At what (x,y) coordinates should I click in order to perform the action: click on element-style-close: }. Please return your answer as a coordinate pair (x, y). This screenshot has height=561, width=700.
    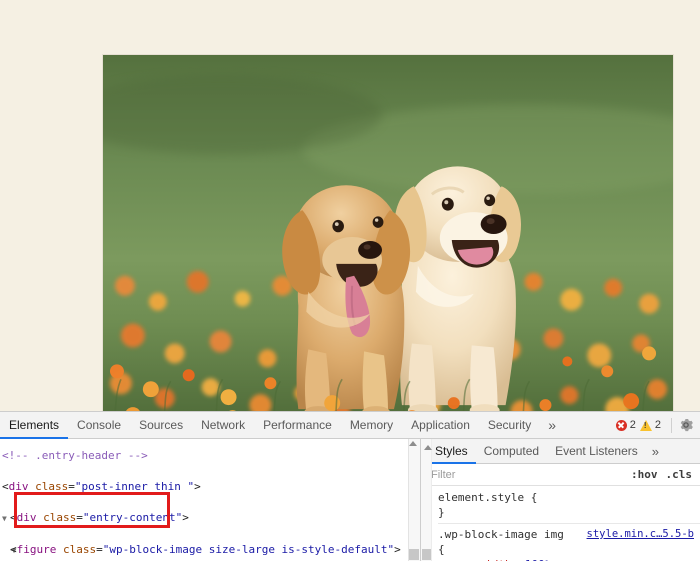
    Looking at the image, I should click on (441, 512).